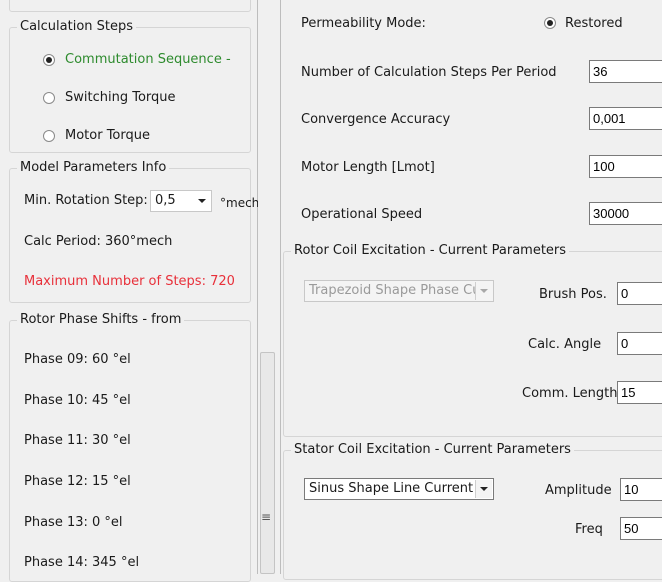  What do you see at coordinates (77, 481) in the screenshot?
I see `list-item: Phase 12: 15 °el` at bounding box center [77, 481].